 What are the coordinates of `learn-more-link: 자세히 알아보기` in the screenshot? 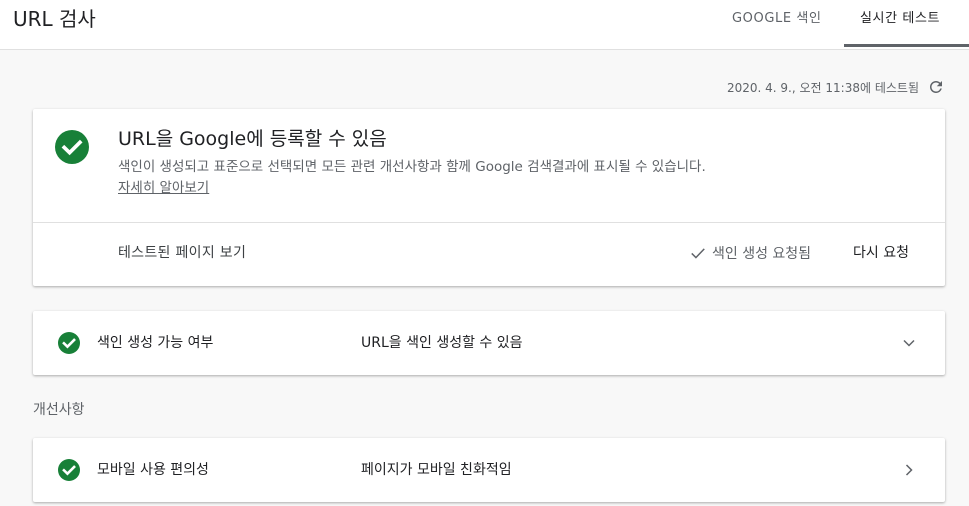 It's located at (163, 188).